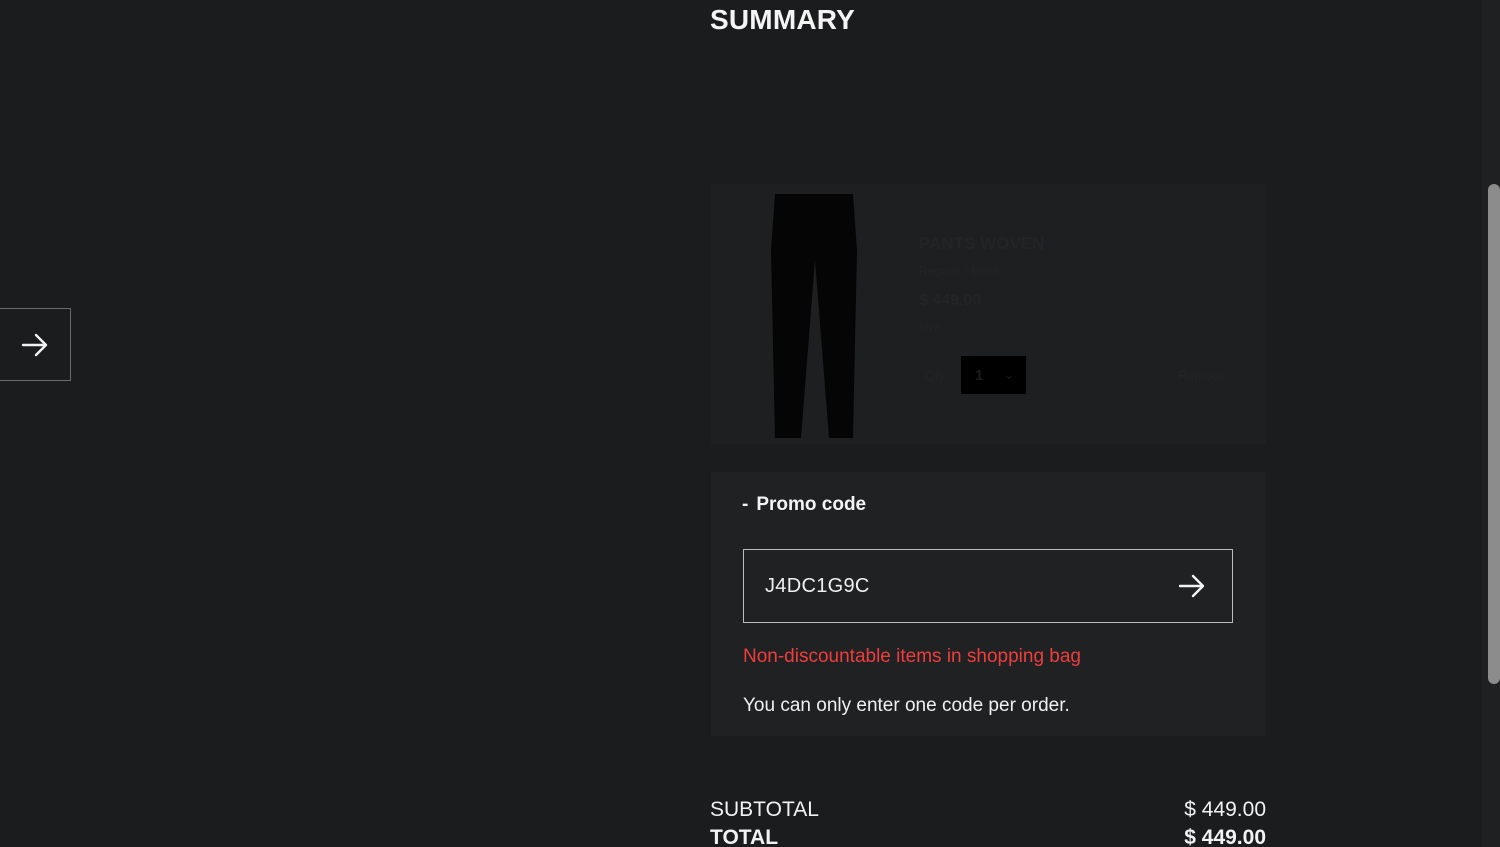 The width and height of the screenshot is (1500, 847). I want to click on quantity-row: Qty 1 ⌄, so click(975, 375).